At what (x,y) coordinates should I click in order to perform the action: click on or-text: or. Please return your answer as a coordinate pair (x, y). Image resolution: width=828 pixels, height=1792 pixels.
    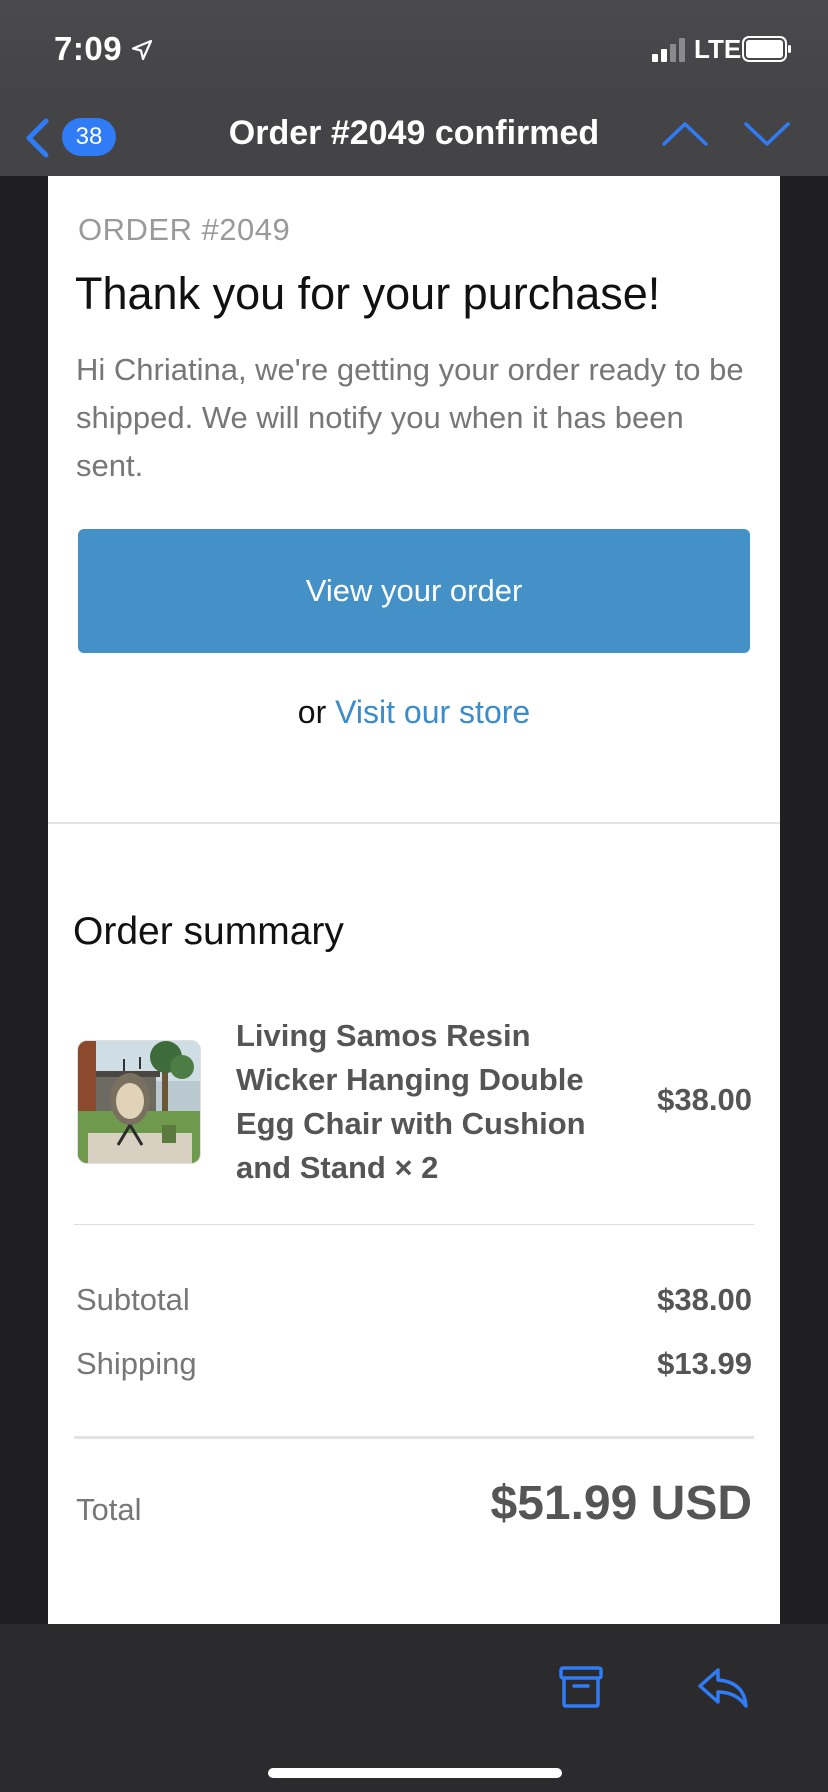
    Looking at the image, I should click on (312, 712).